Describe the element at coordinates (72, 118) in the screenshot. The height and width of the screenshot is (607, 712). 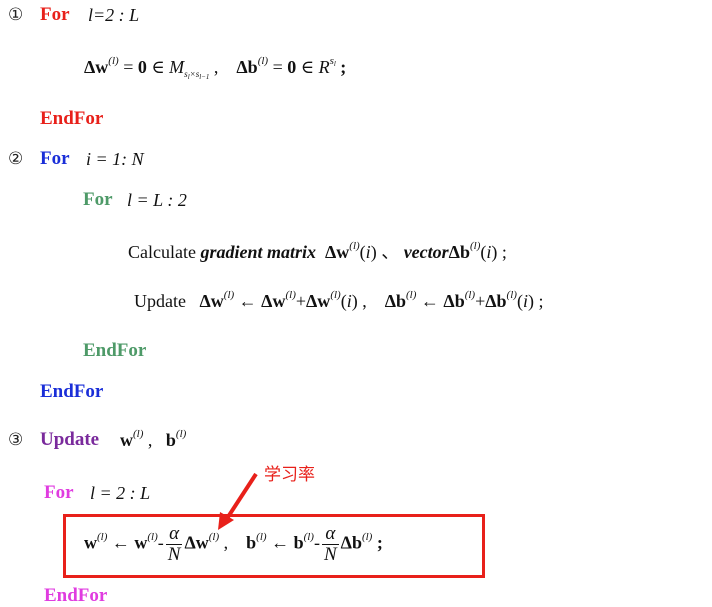
I see `step1-endfor-keyword: EndFor` at that location.